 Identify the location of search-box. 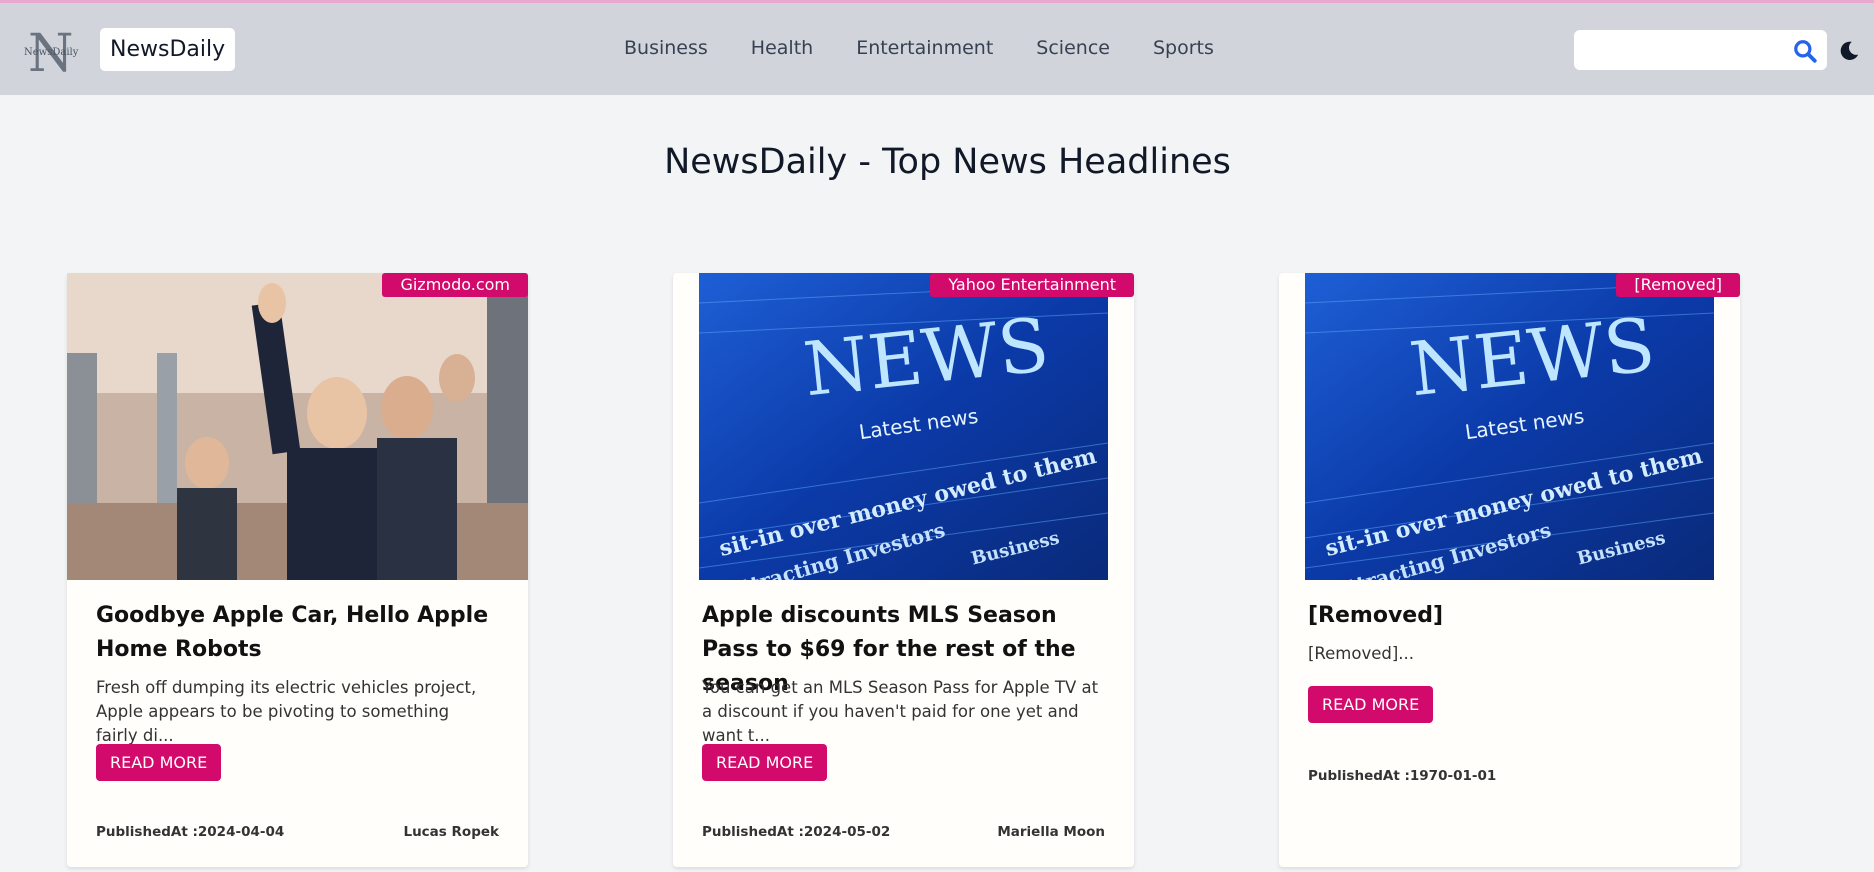
(1700, 50).